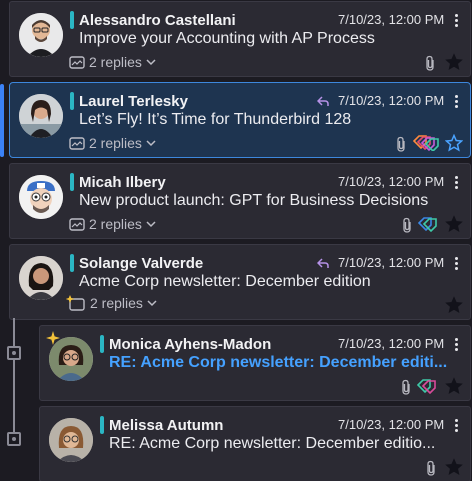 This screenshot has height=481, width=472. Describe the element at coordinates (53, 338) in the screenshot. I see `sparkle-icon` at that location.